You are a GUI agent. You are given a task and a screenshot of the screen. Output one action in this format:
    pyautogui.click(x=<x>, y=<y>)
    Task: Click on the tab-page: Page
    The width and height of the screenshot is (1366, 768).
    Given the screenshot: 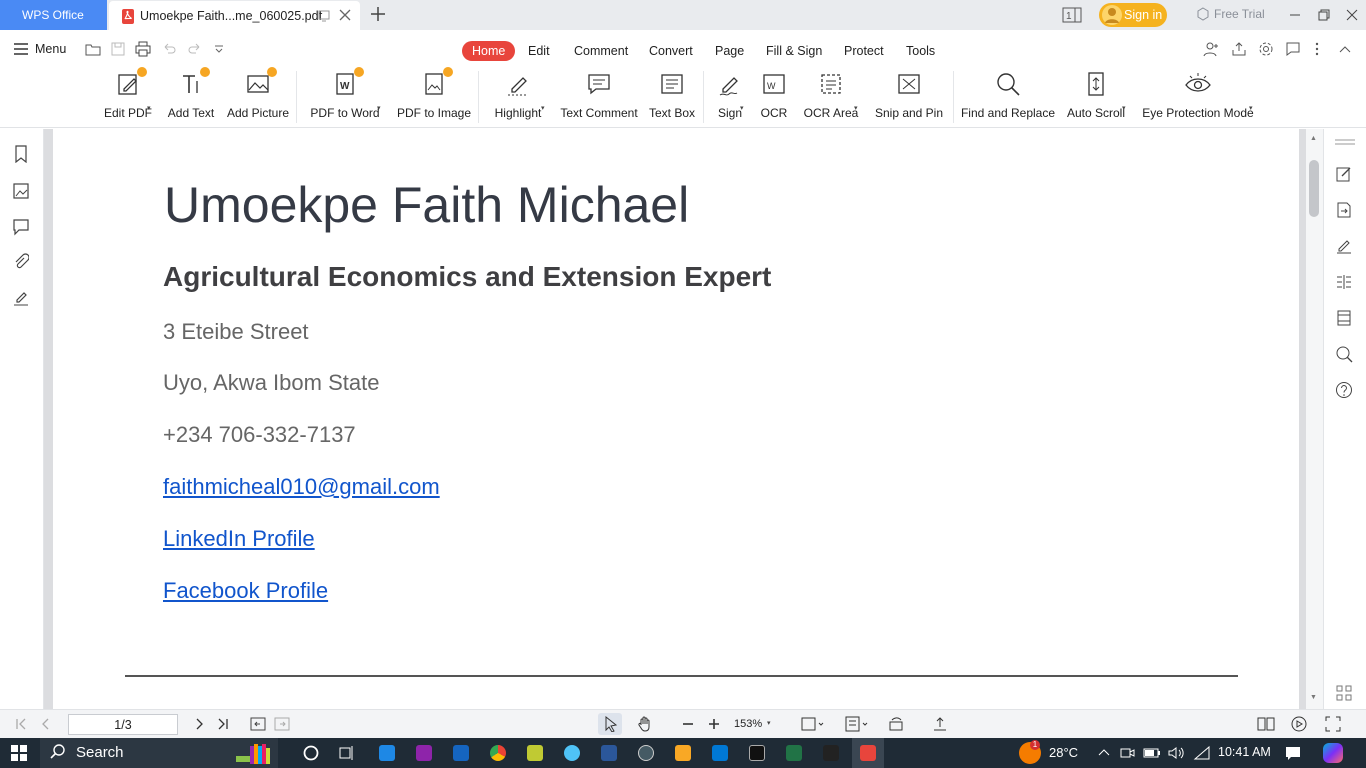 What is the action you would take?
    pyautogui.click(x=729, y=51)
    